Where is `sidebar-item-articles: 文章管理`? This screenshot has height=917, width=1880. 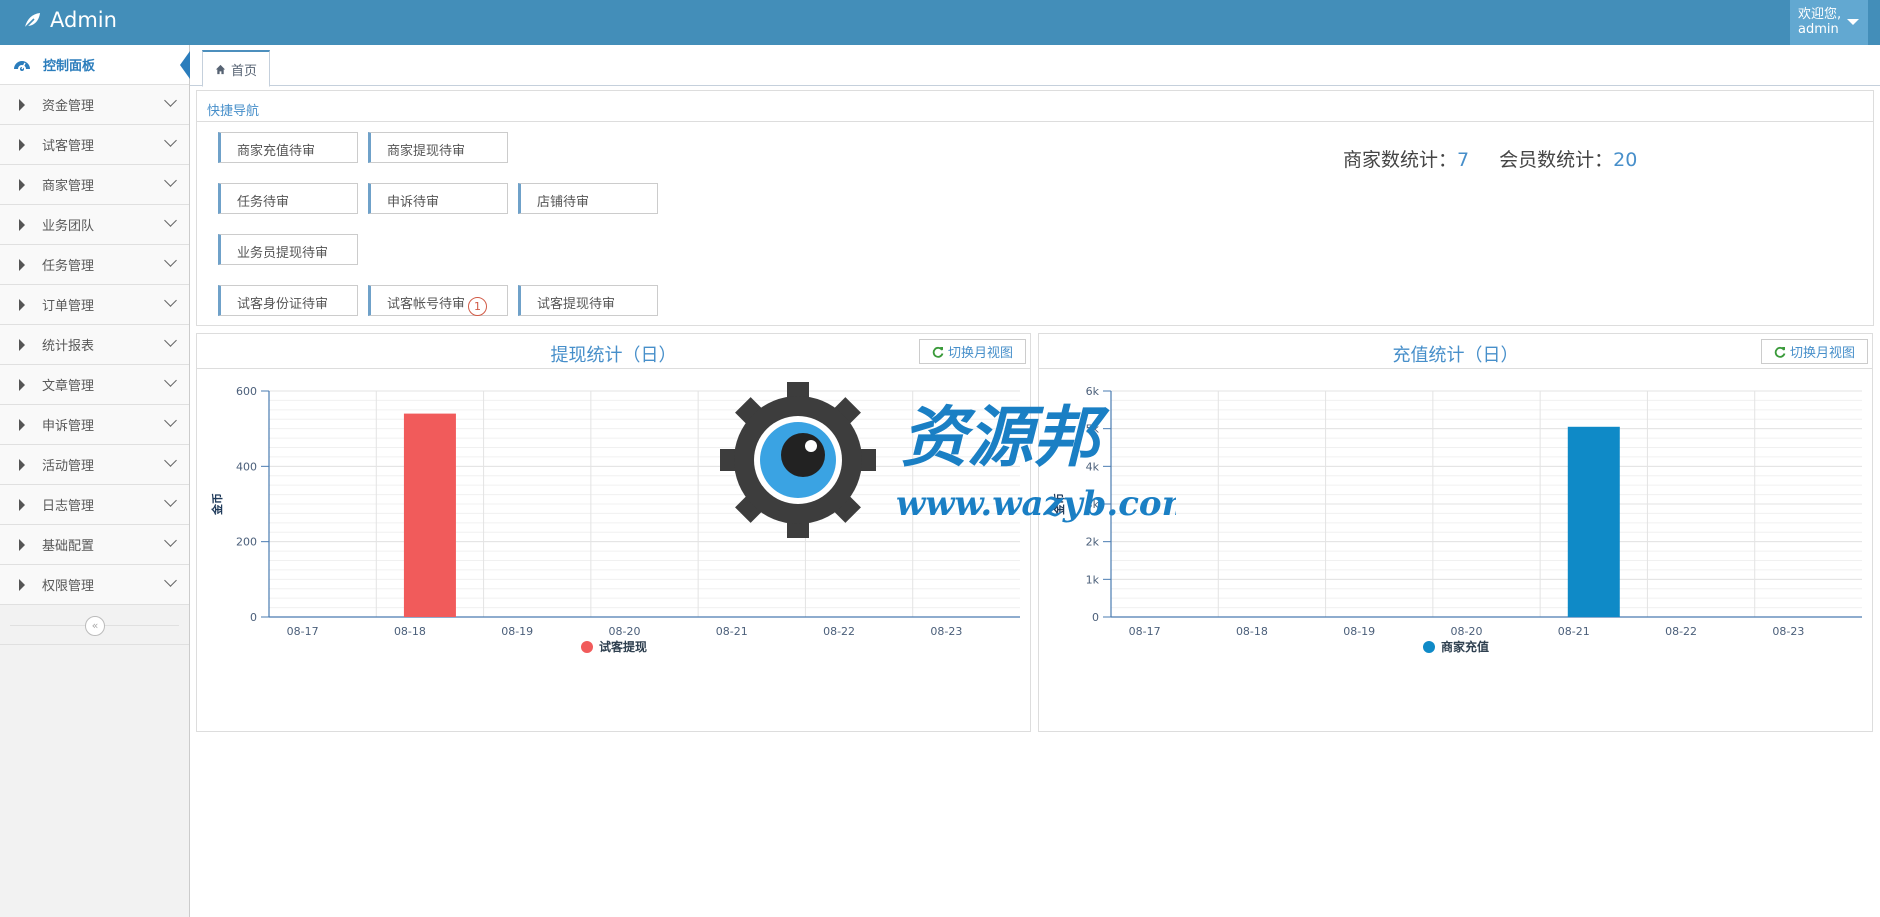 sidebar-item-articles: 文章管理 is located at coordinates (94, 385).